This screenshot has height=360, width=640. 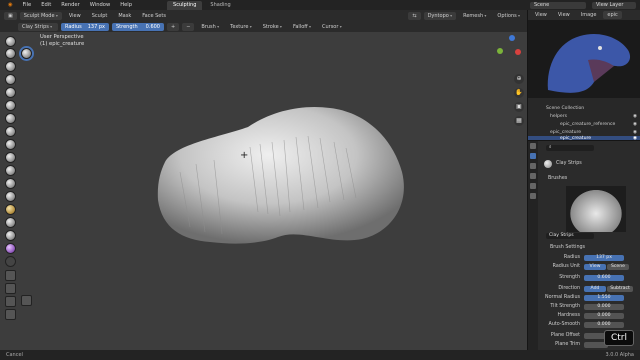 I want to click on clay-brush-icon, so click(x=10, y=66).